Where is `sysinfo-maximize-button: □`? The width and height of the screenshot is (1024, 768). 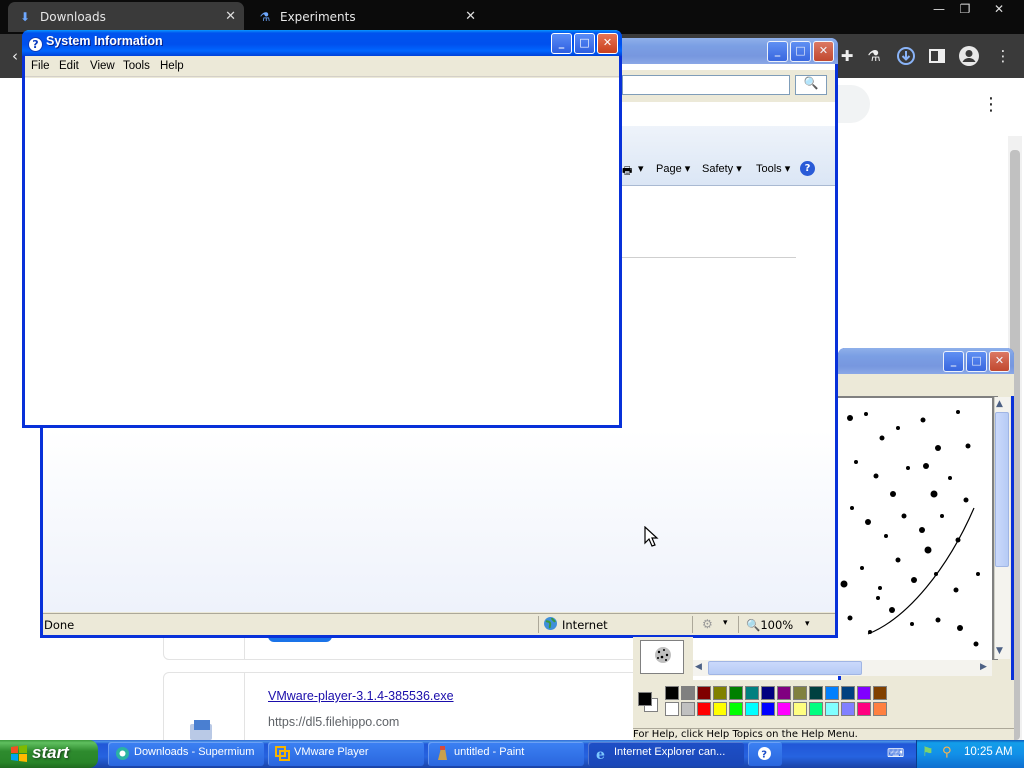 sysinfo-maximize-button: □ is located at coordinates (584, 43).